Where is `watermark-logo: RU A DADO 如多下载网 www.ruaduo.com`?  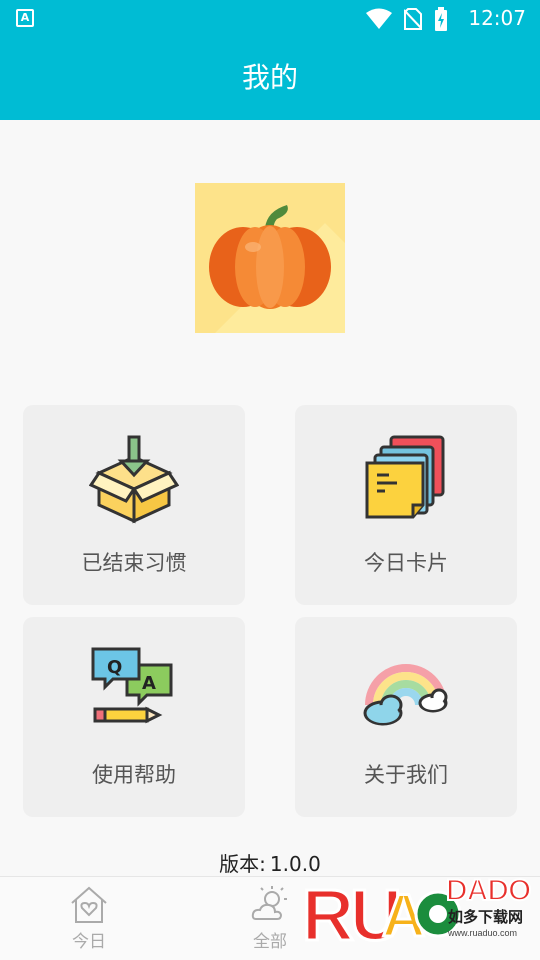
watermark-logo: RU A DADO 如多下载网 www.ruaduo.com is located at coordinates (418, 907).